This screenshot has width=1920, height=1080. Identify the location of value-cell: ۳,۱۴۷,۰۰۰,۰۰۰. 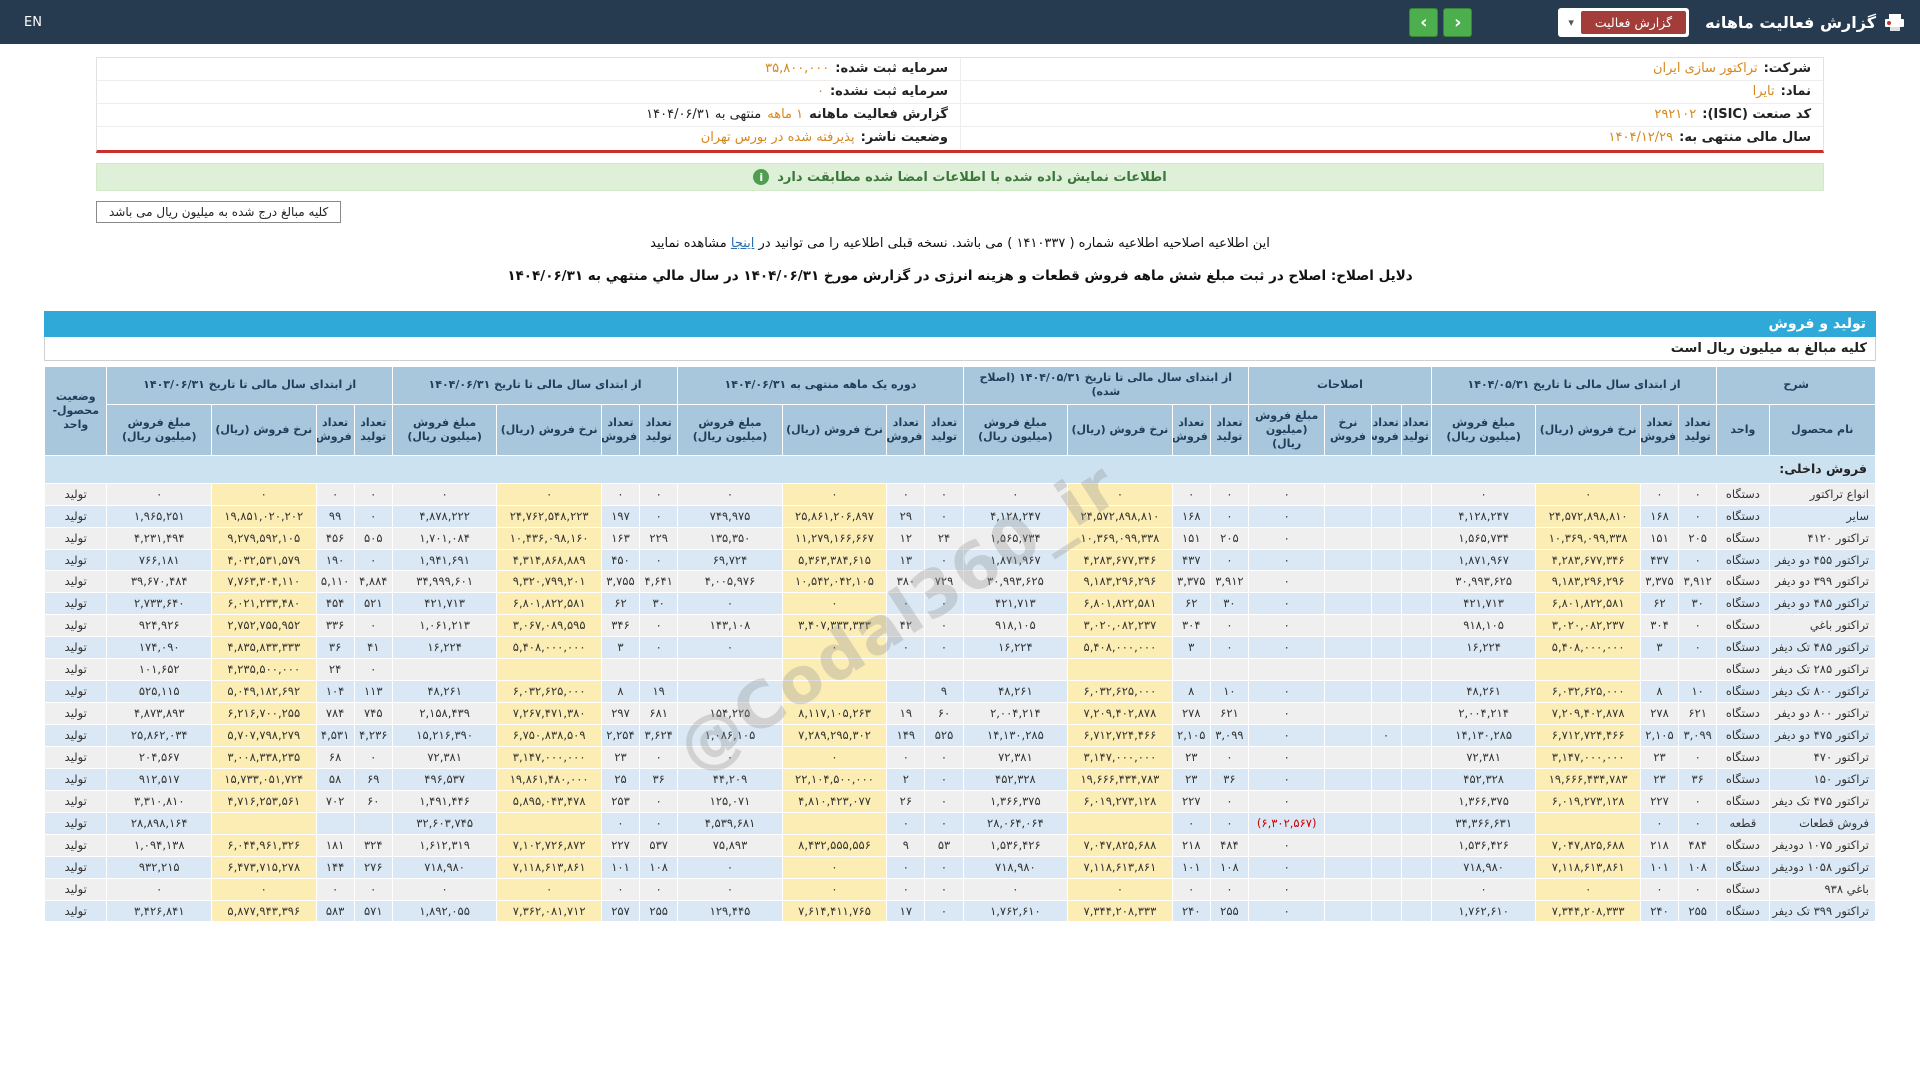
(1588, 757).